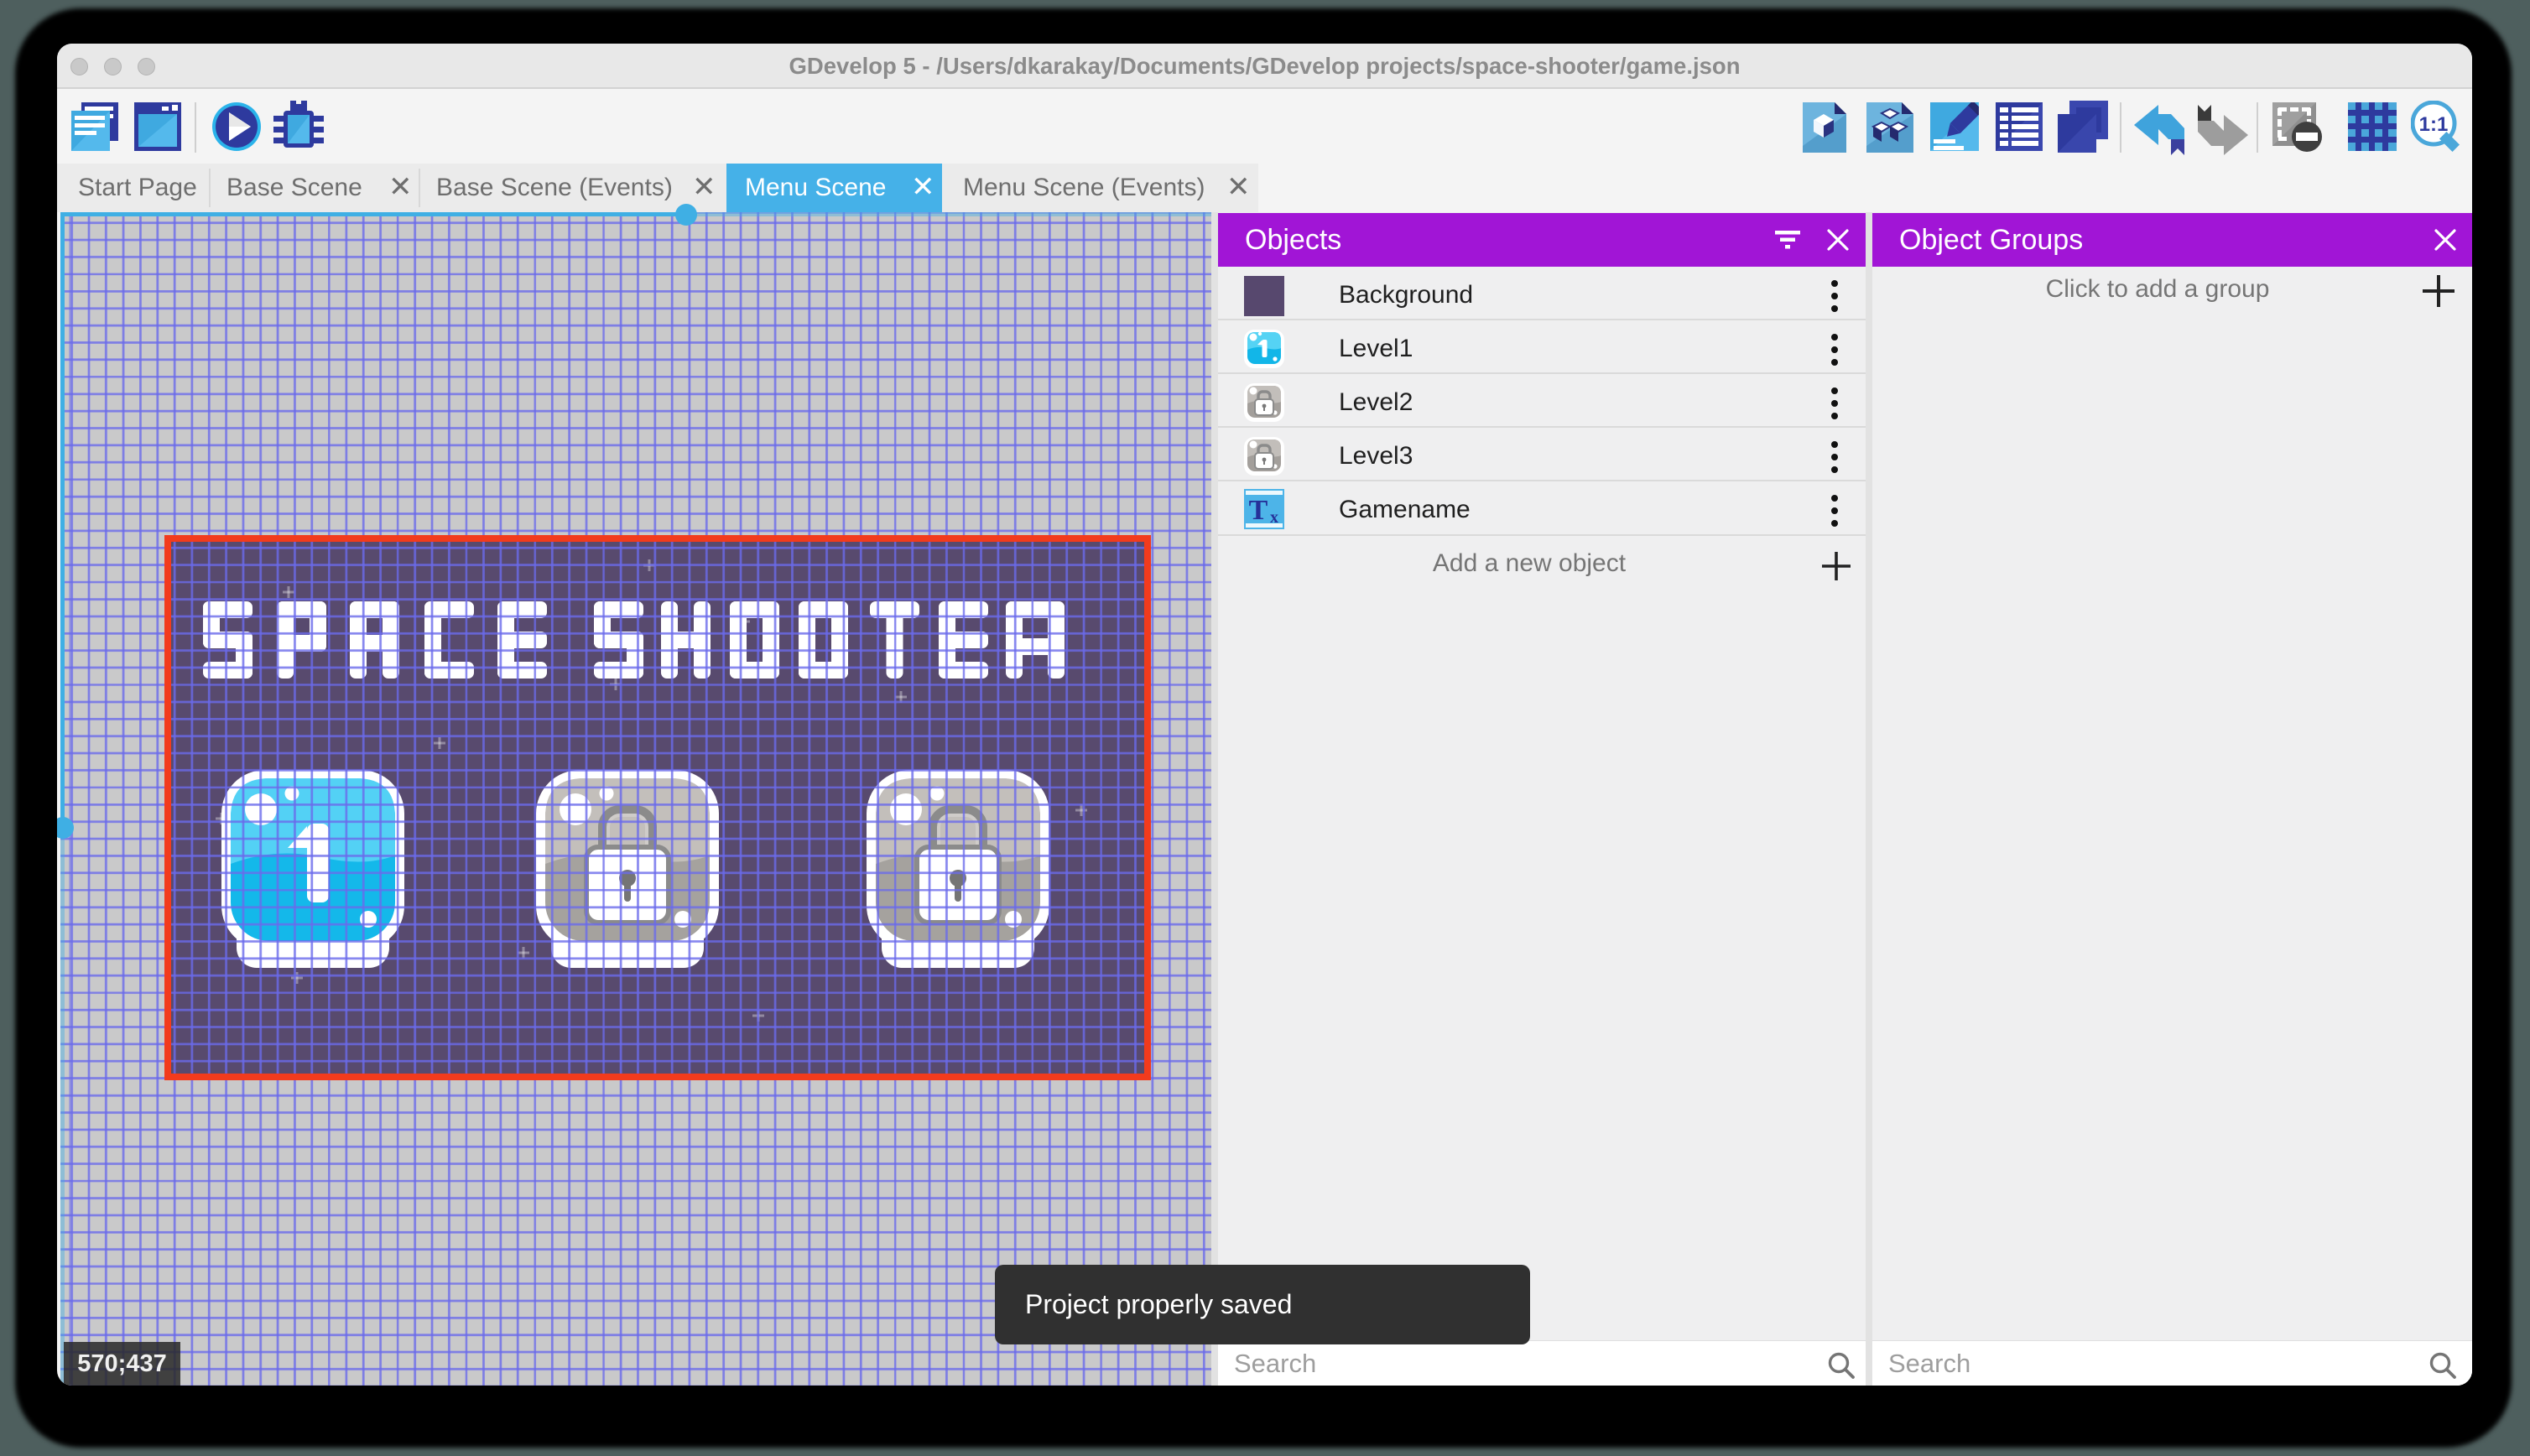 The image size is (2530, 1456). What do you see at coordinates (1274, 517) in the screenshot?
I see `svg-text: x` at bounding box center [1274, 517].